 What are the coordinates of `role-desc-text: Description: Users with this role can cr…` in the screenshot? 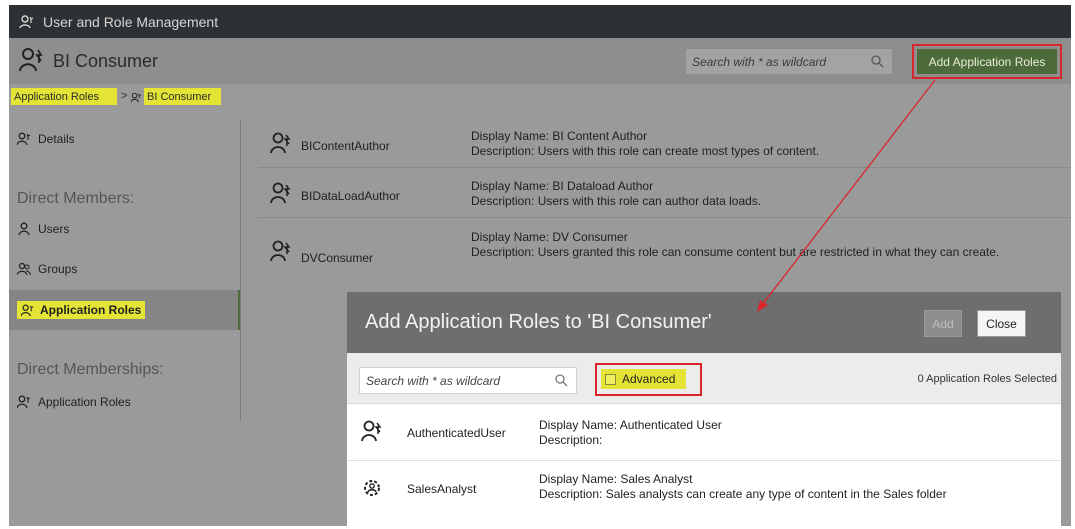 It's located at (645, 151).